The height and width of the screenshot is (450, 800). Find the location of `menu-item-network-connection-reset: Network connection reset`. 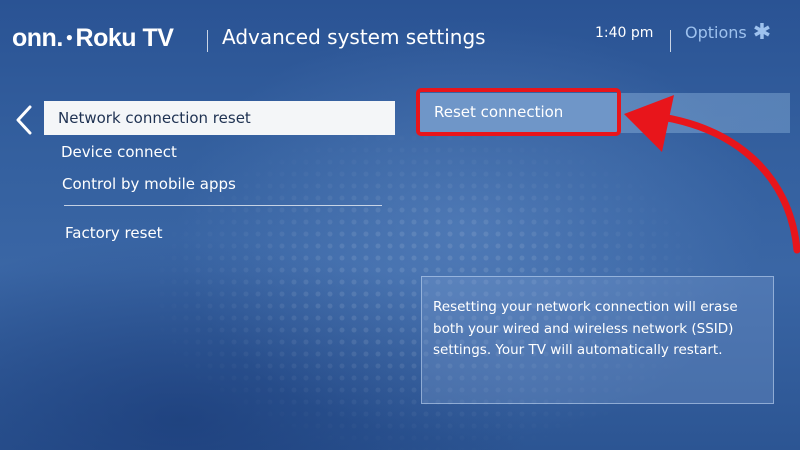

menu-item-network-connection-reset: Network connection reset is located at coordinates (219, 118).